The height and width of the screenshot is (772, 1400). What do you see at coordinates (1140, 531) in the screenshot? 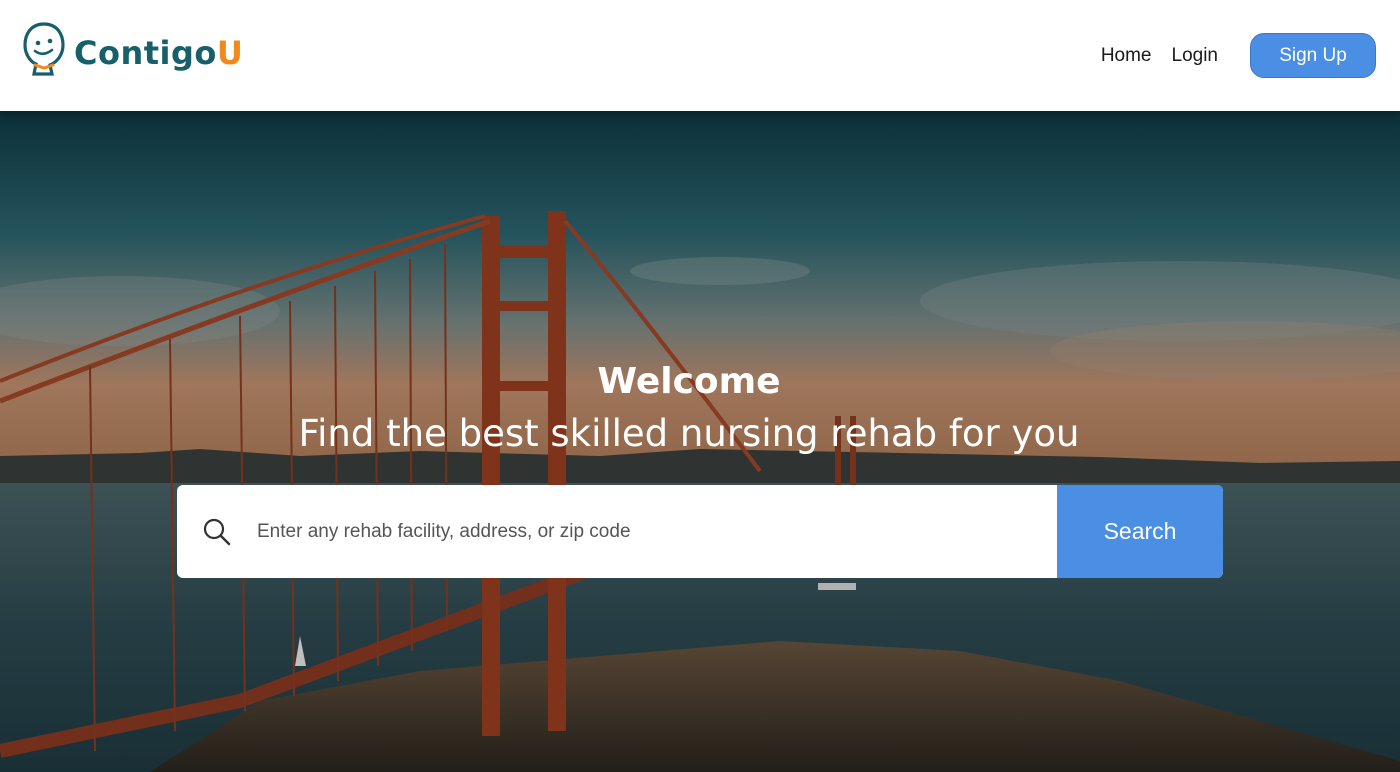
I see `search-button: Search` at bounding box center [1140, 531].